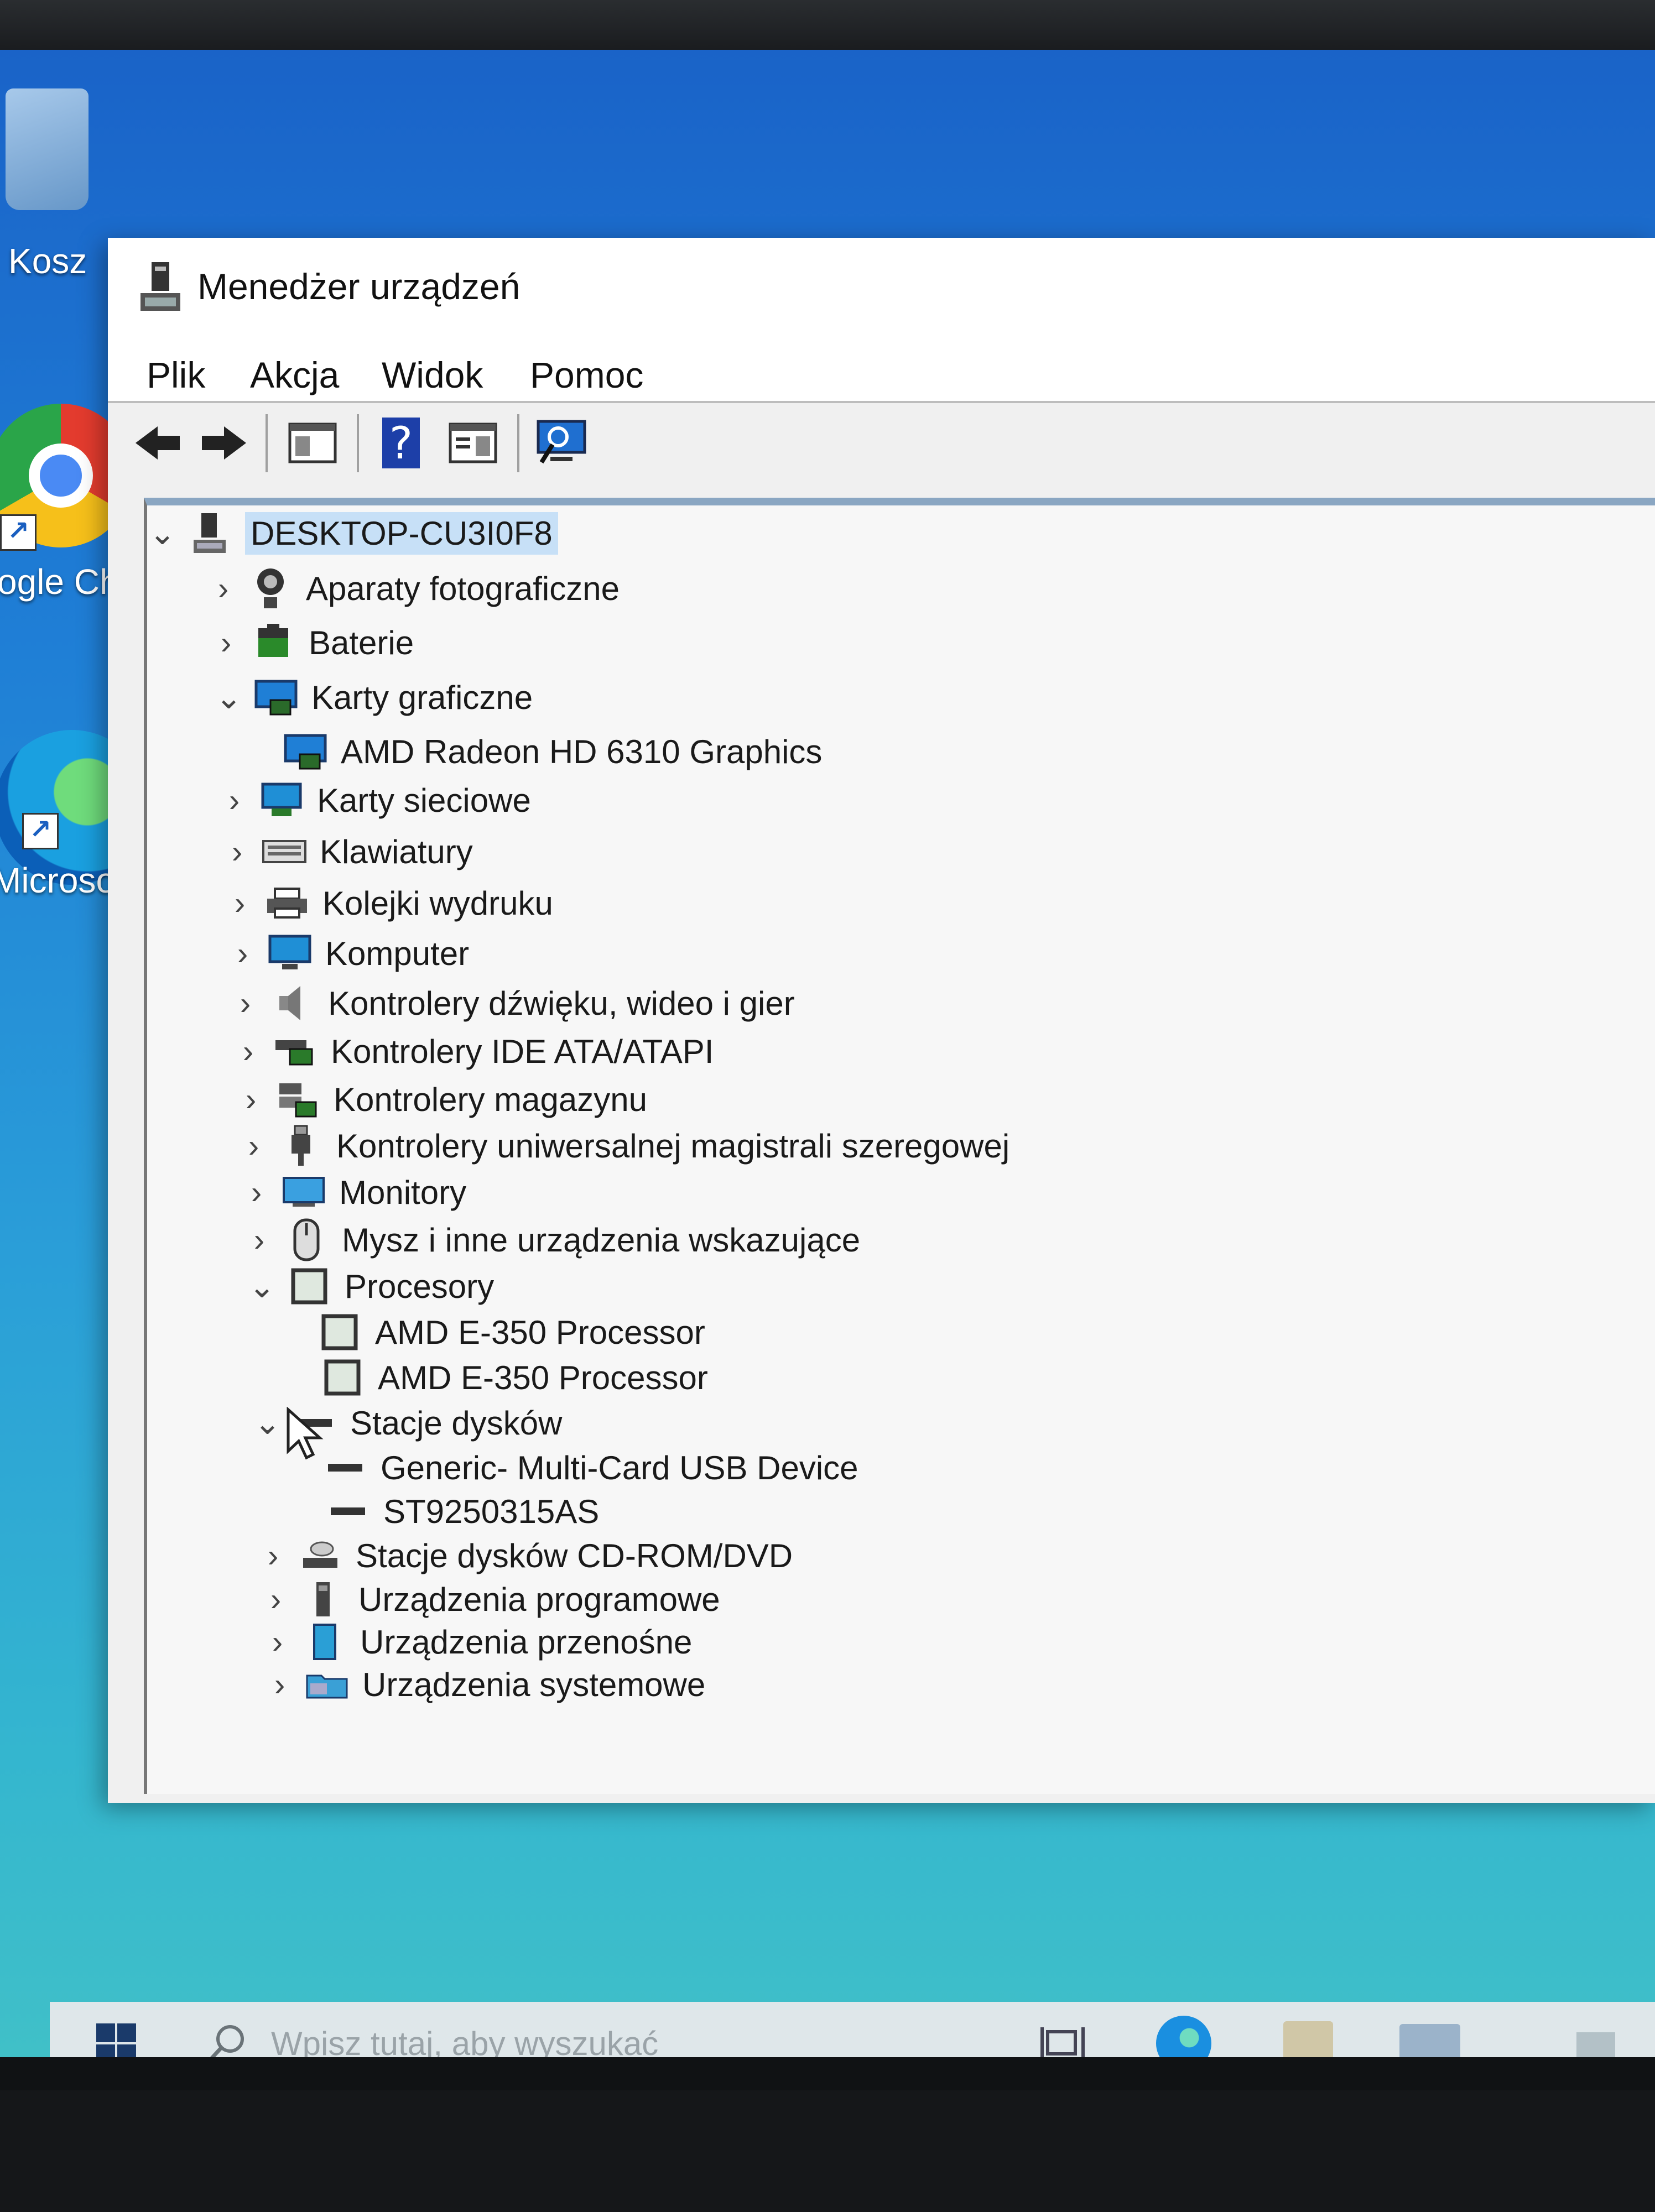 The height and width of the screenshot is (2212, 1655). What do you see at coordinates (484, 1685) in the screenshot?
I see `tree-item-system-devices: › Urządzenia systemowe` at bounding box center [484, 1685].